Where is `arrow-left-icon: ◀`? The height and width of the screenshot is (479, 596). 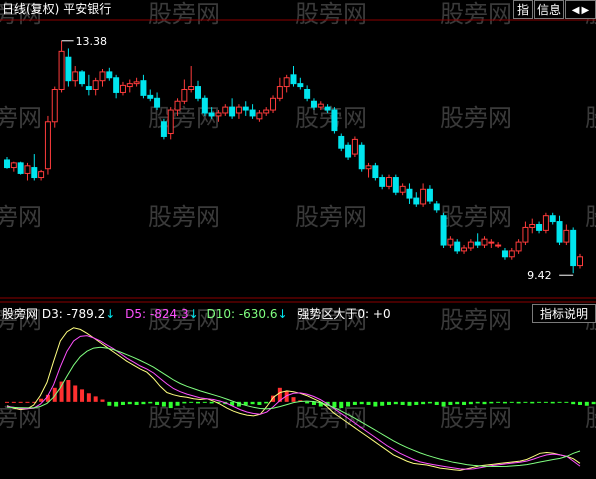 arrow-left-icon: ◀ is located at coordinates (576, 10).